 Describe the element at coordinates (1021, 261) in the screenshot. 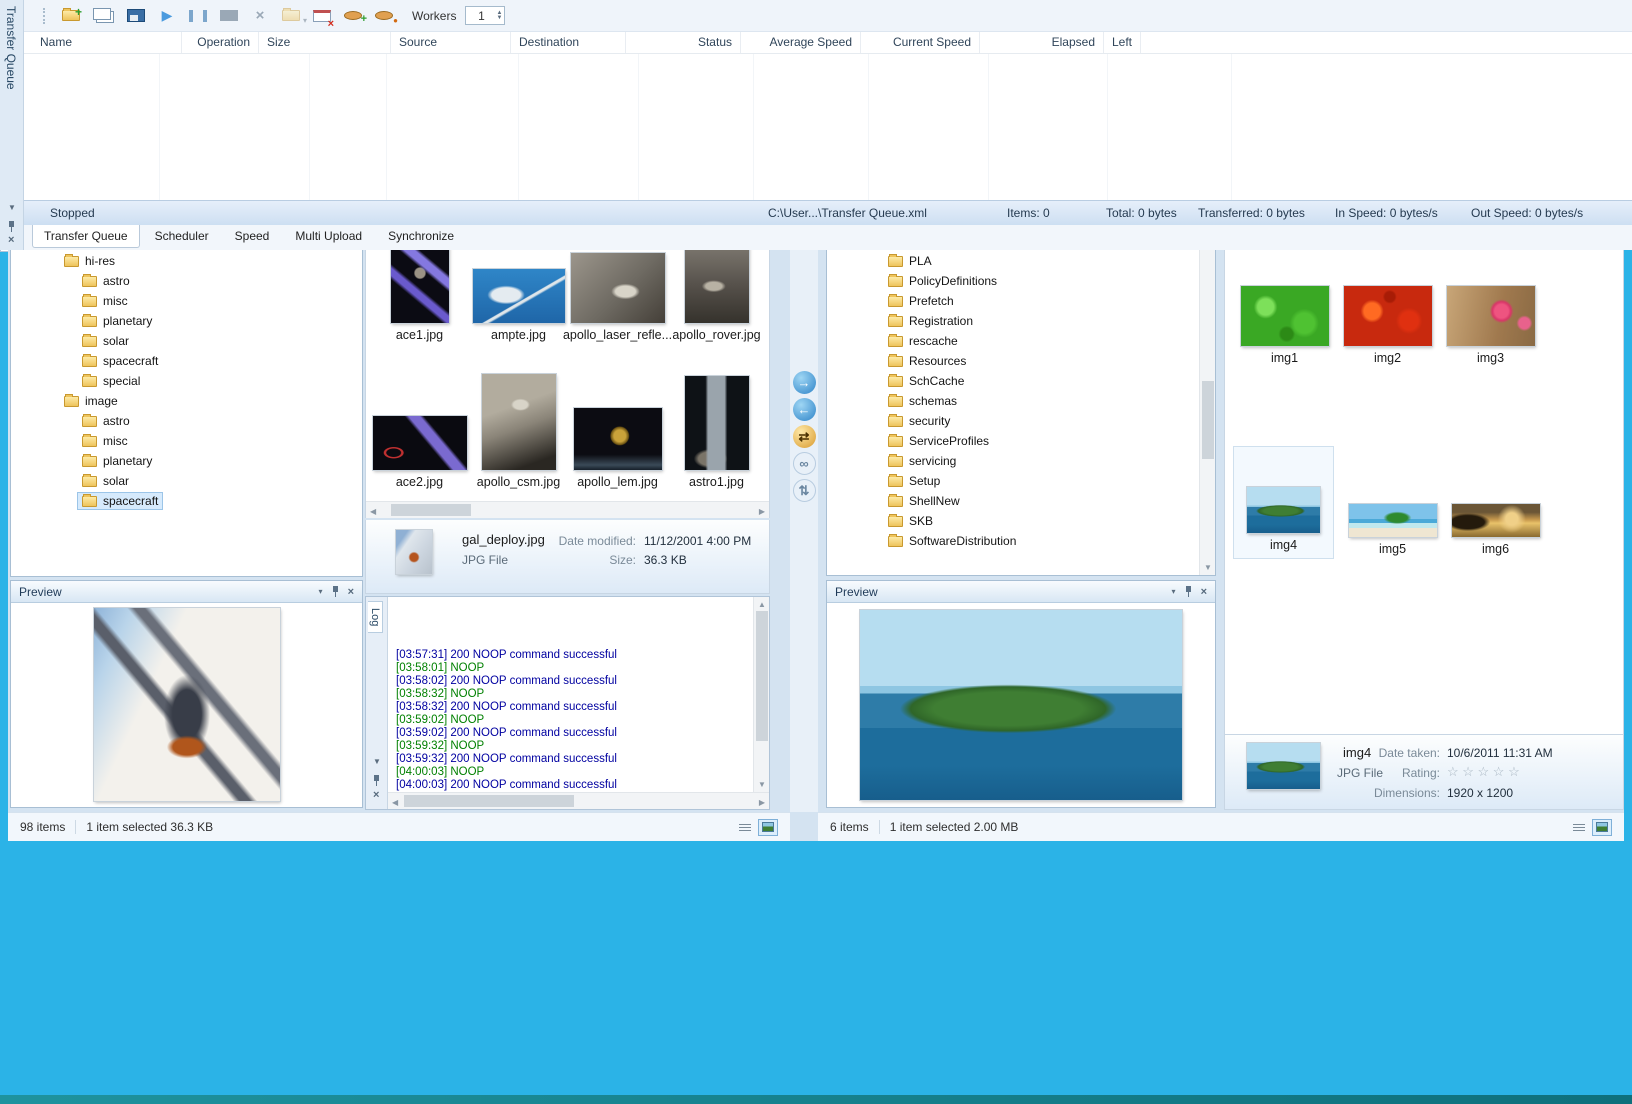

I see `tree-item: PLA` at that location.